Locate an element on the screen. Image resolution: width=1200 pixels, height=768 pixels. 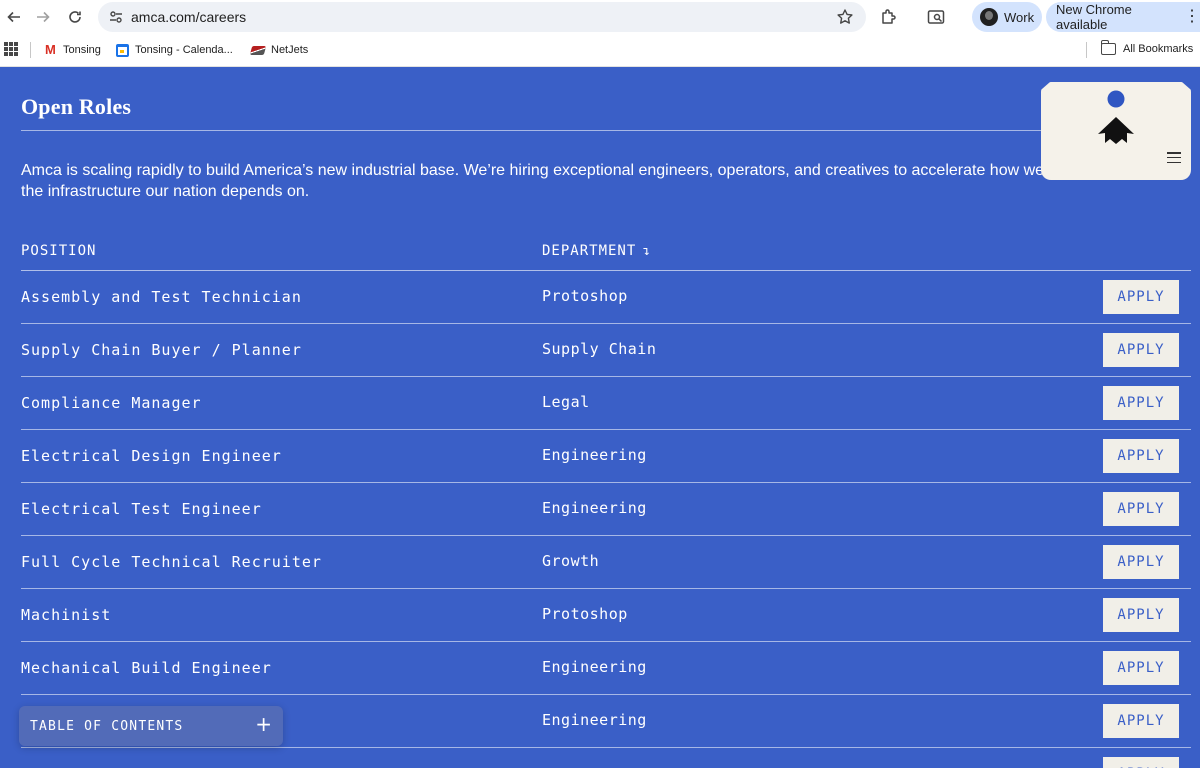
department-header-label: DEPARTMENT is located at coordinates (589, 251).